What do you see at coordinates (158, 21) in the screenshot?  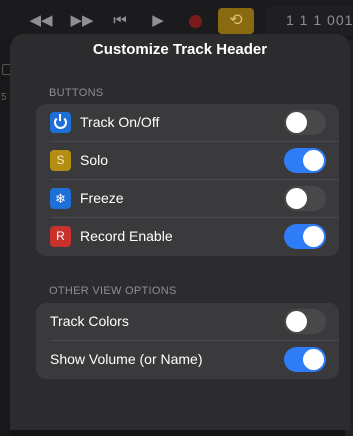 I see `play-icon: ▶` at bounding box center [158, 21].